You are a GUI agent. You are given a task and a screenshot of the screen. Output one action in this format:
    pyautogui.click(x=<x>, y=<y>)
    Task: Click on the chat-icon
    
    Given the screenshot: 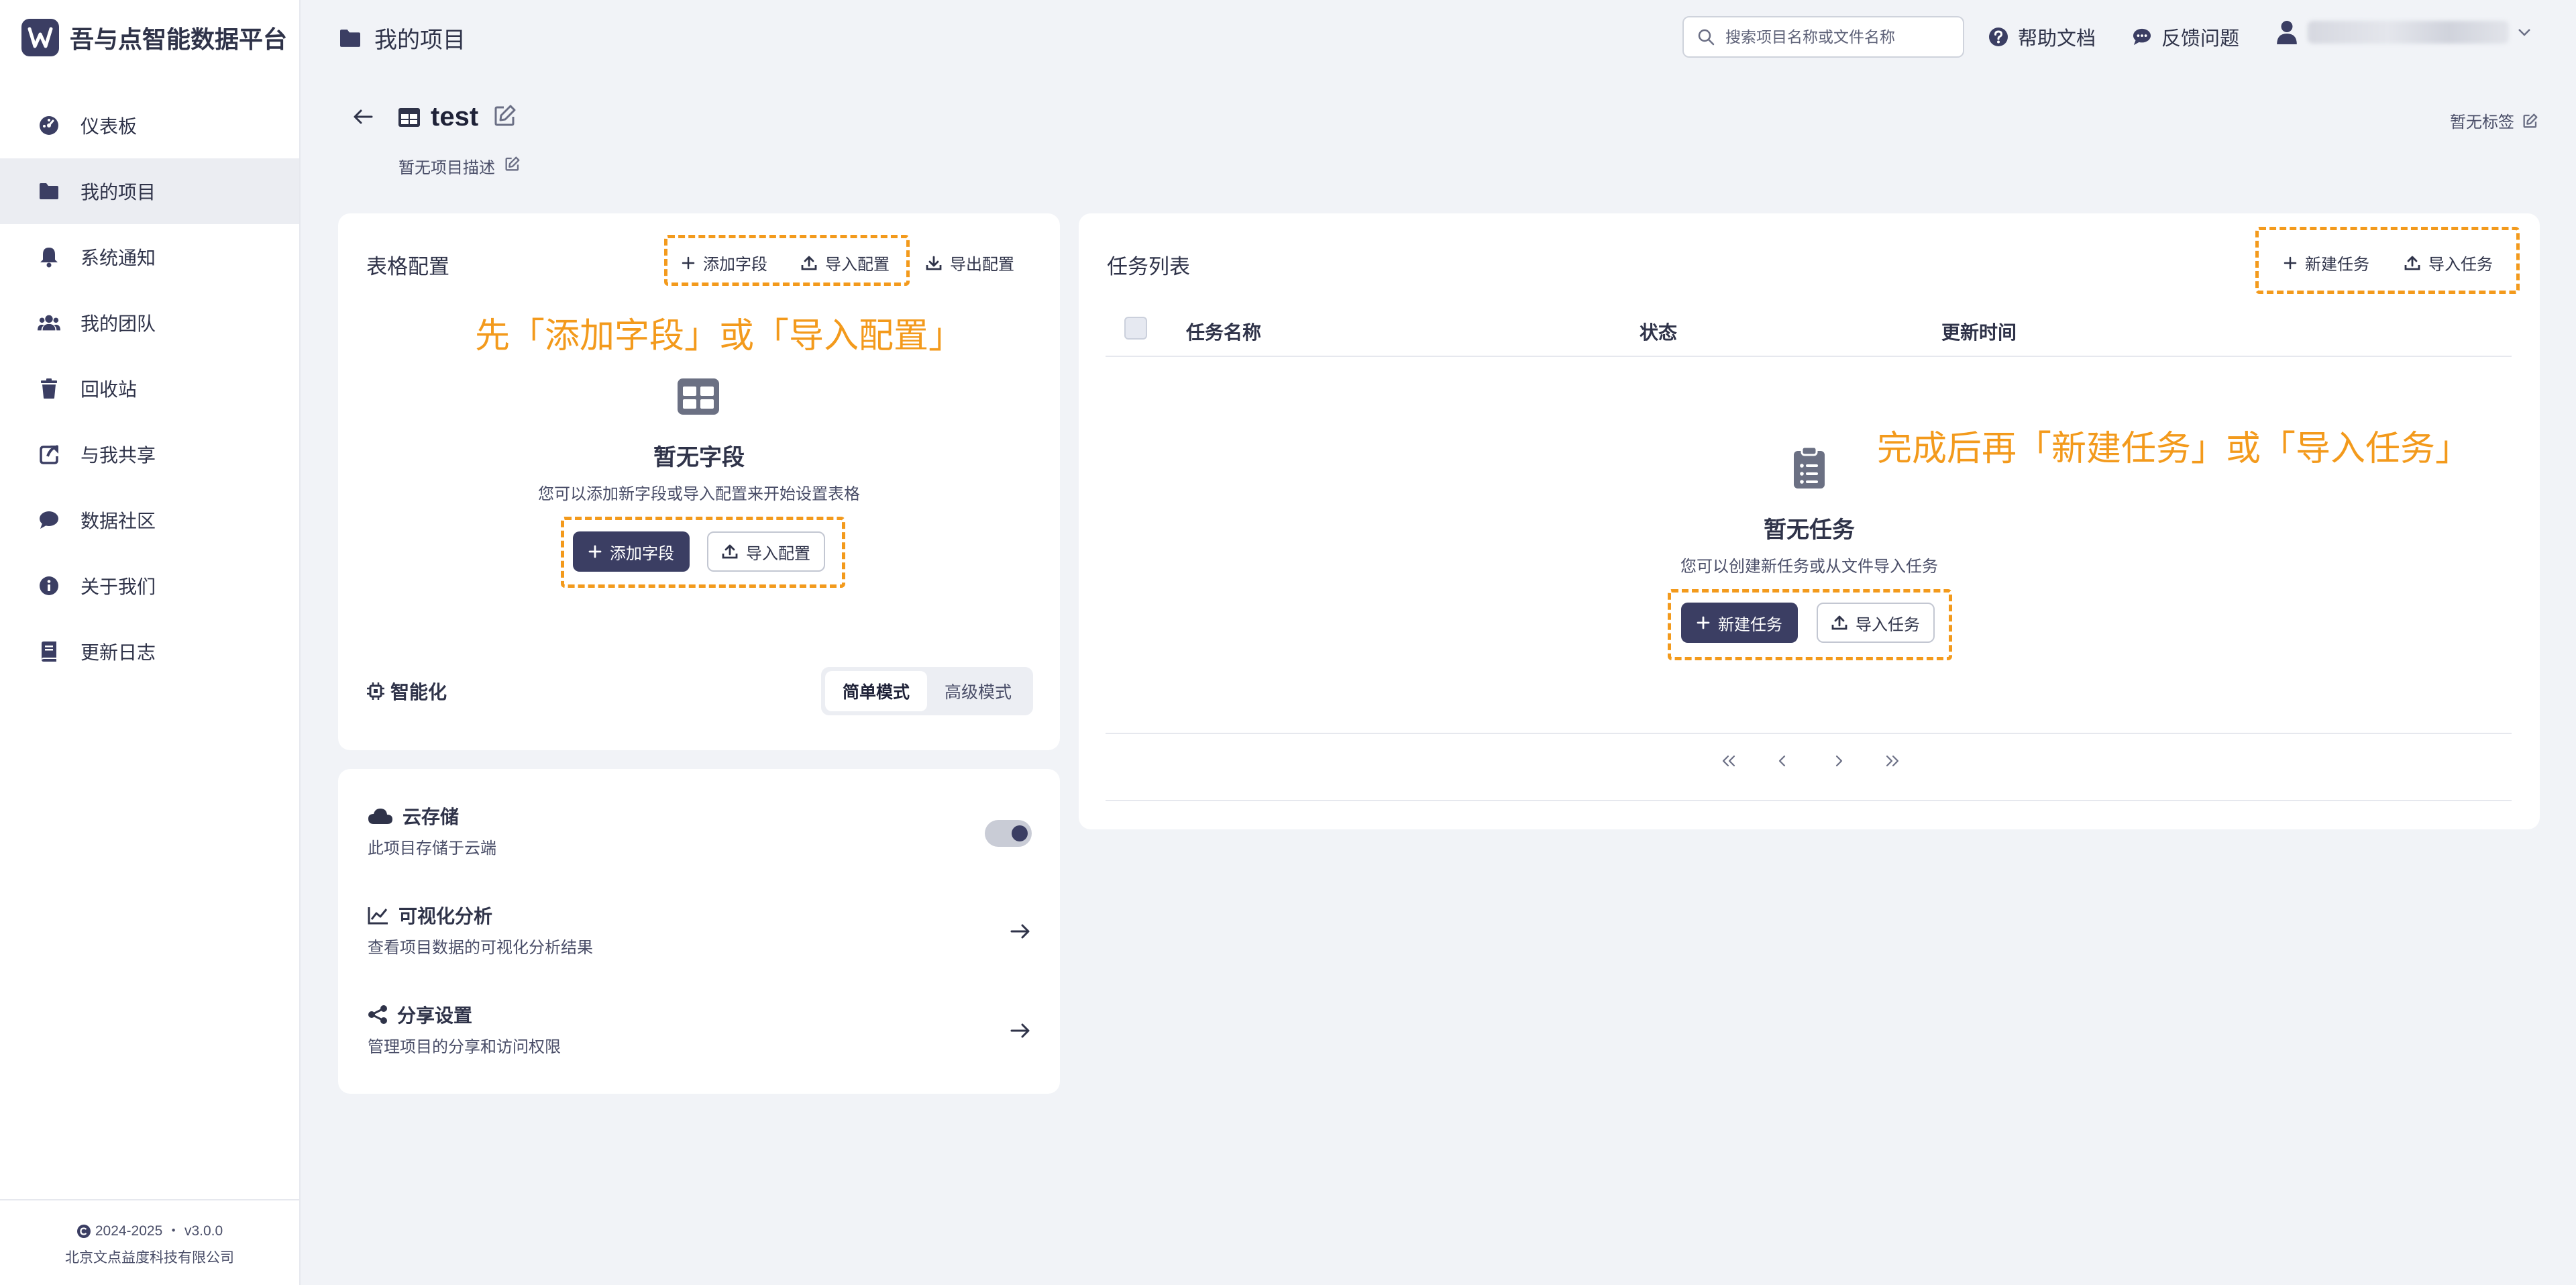 What is the action you would take?
    pyautogui.click(x=49, y=520)
    